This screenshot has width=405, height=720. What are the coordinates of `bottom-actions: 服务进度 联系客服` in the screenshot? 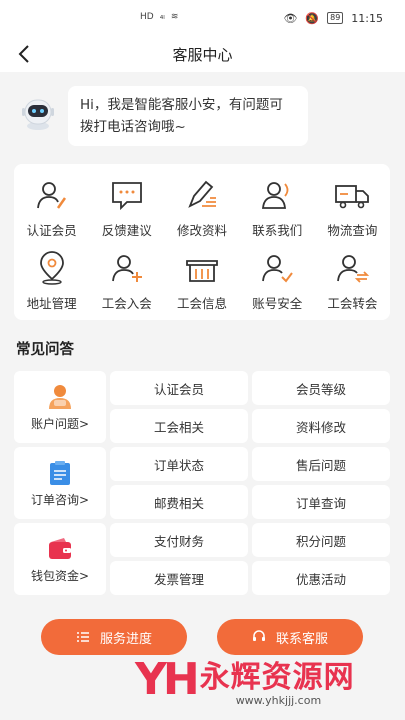 It's located at (202, 637).